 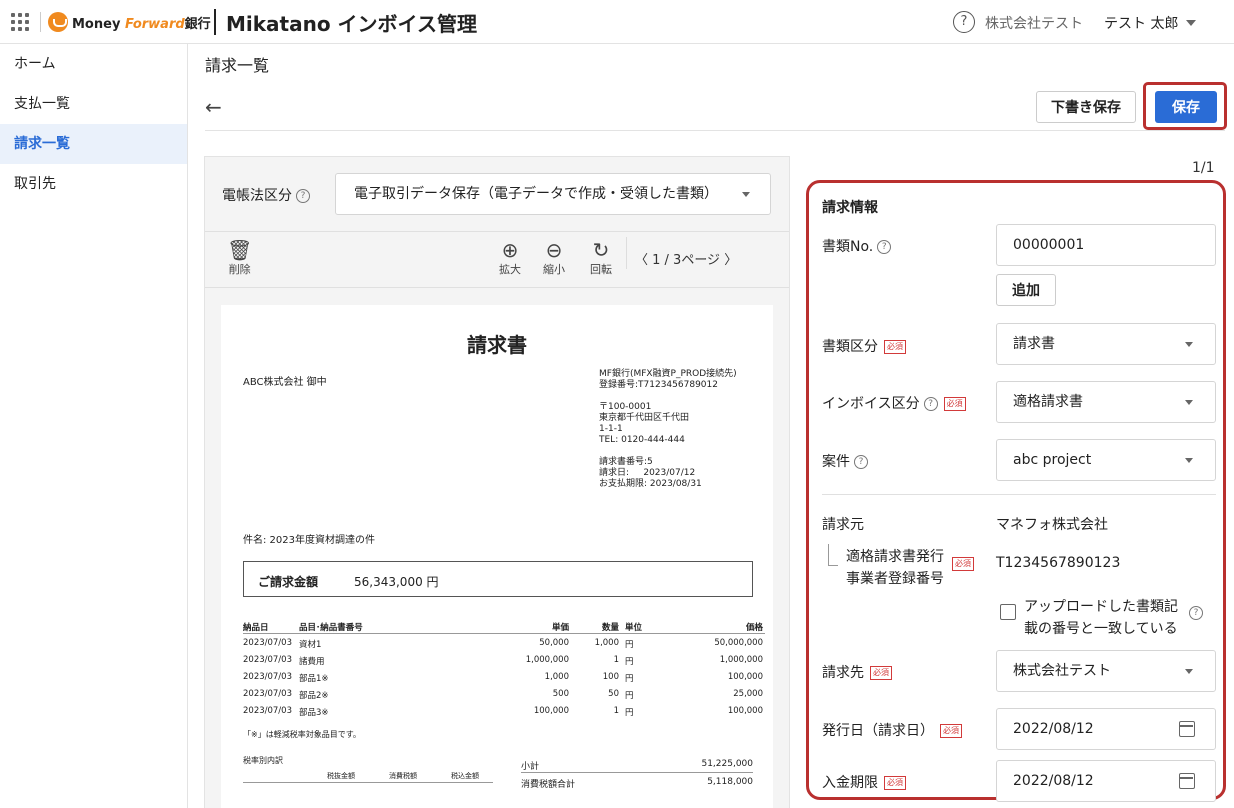 What do you see at coordinates (1034, 23) in the screenshot?
I see `user-company: 株式会社テスト` at bounding box center [1034, 23].